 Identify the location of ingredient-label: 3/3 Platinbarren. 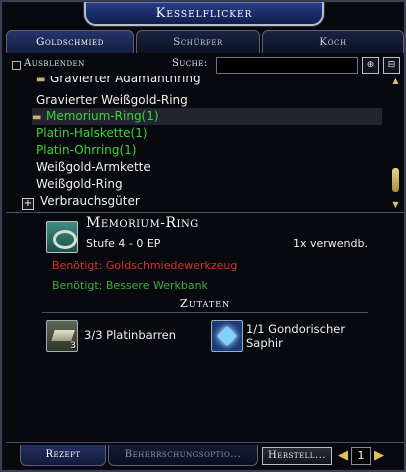
(130, 335).